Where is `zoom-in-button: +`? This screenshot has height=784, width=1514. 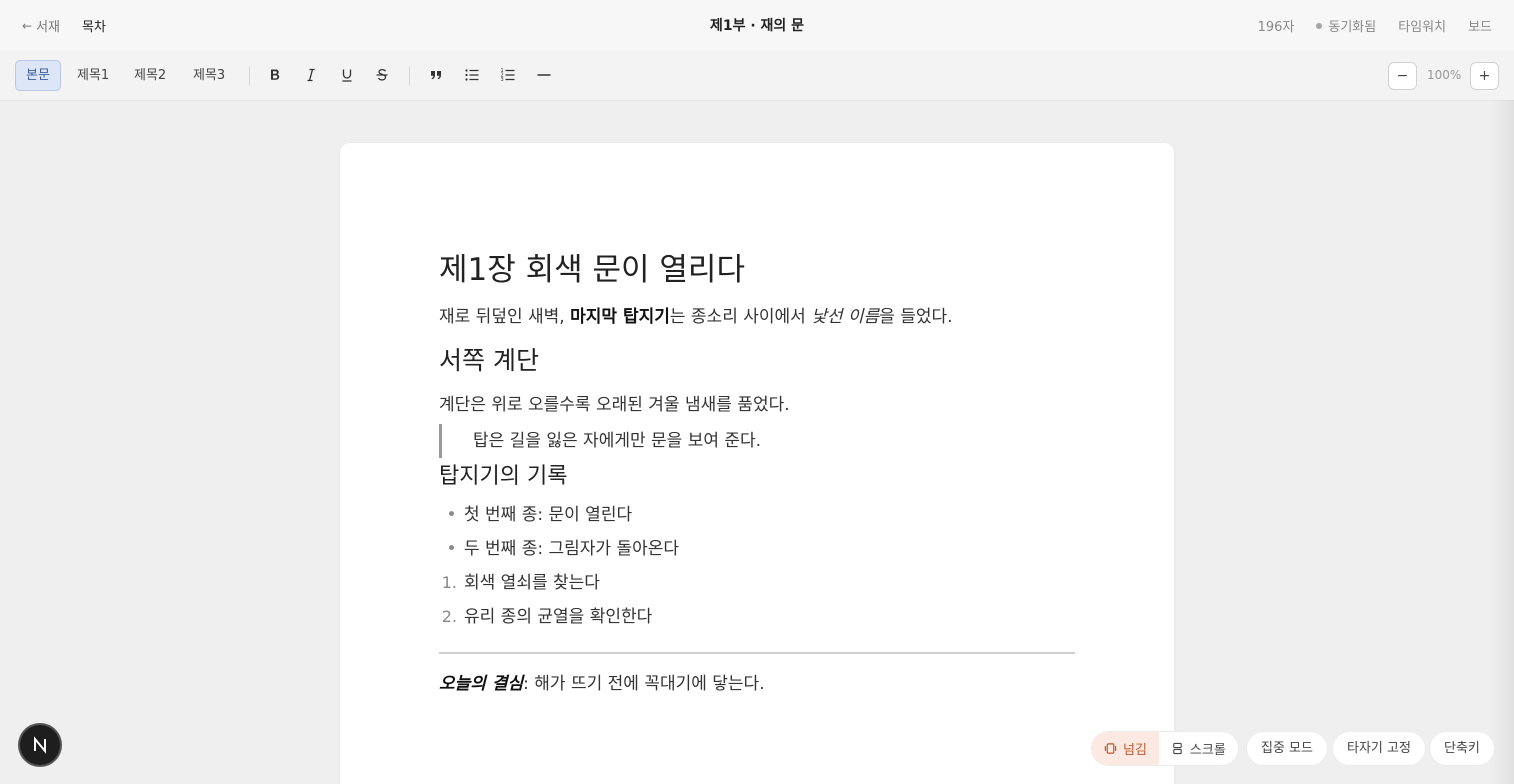
zoom-in-button: + is located at coordinates (1484, 76).